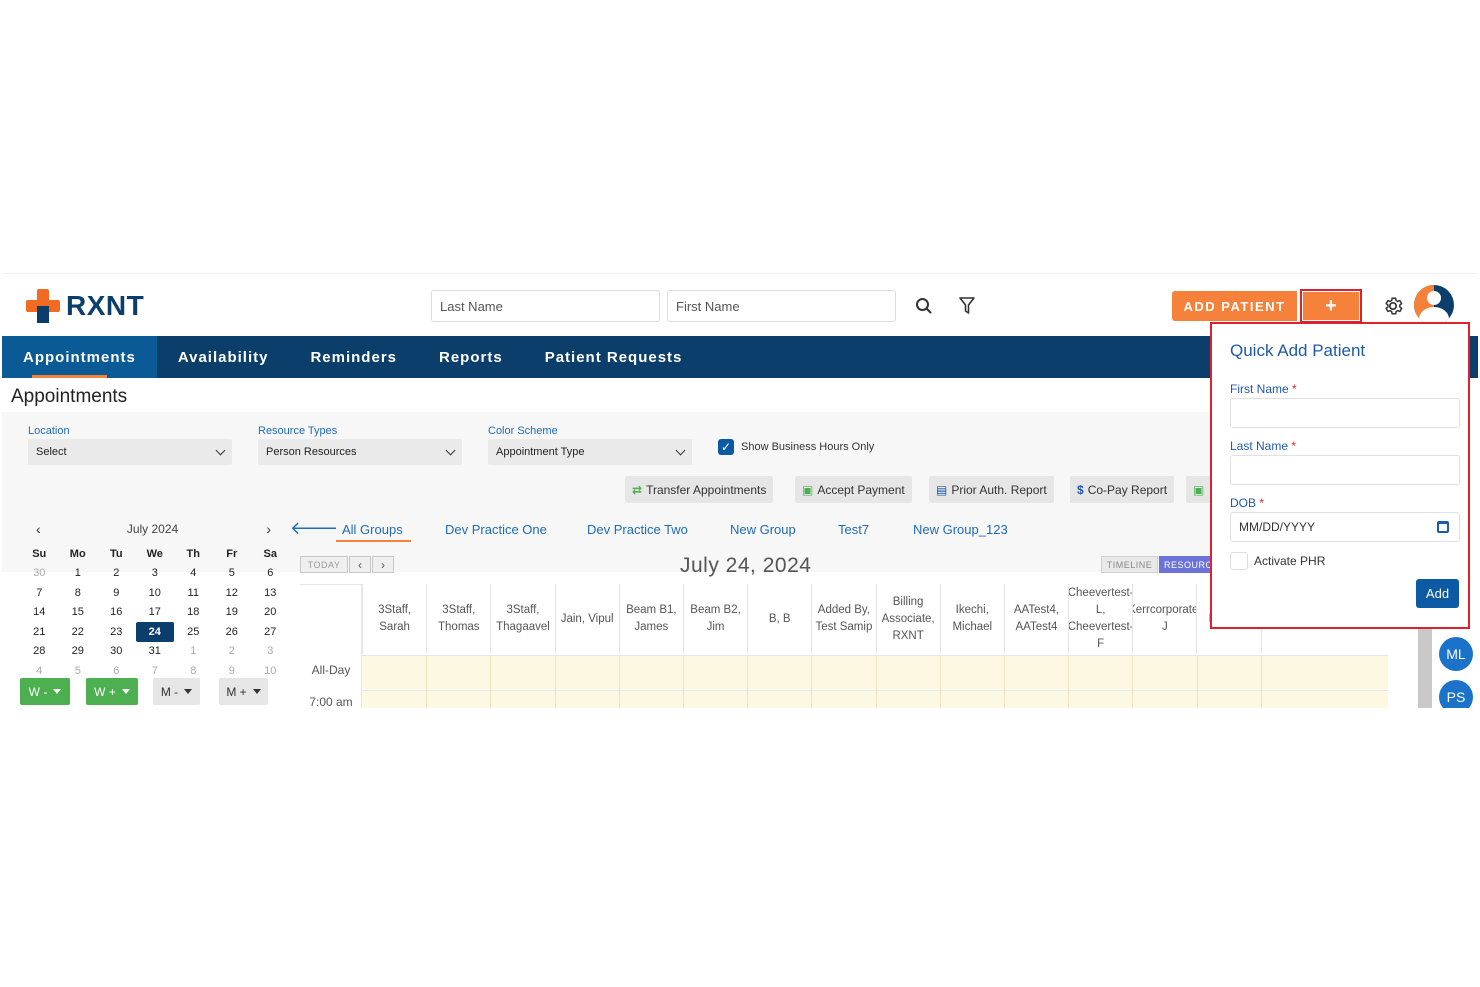  Describe the element at coordinates (78, 632) in the screenshot. I see `calendar-day: 22` at that location.